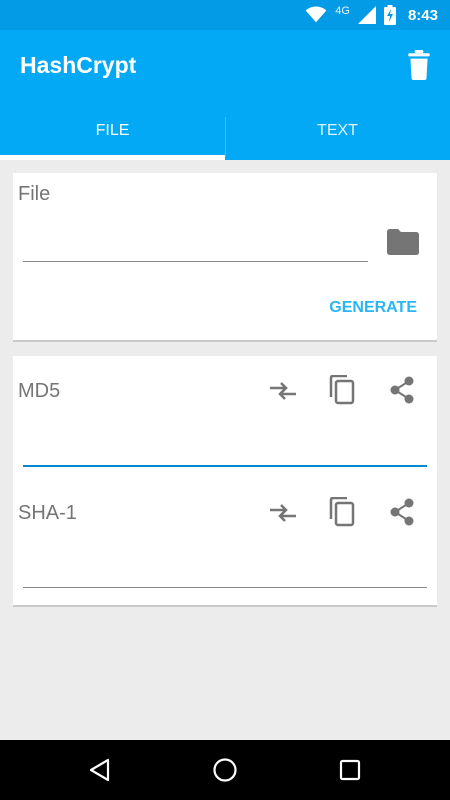  I want to click on md5-compare-button, so click(283, 391).